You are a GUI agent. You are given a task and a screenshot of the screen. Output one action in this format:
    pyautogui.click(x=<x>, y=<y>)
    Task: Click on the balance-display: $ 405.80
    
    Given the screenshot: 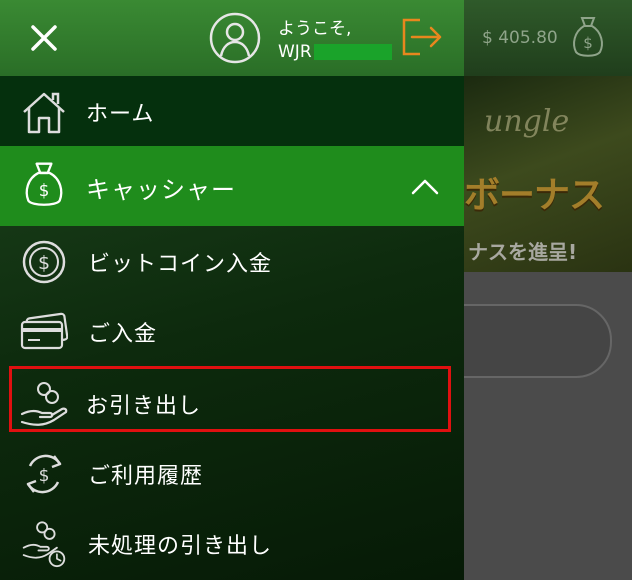 What is the action you would take?
    pyautogui.click(x=520, y=38)
    